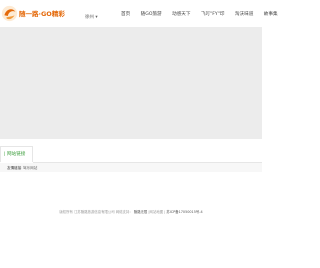 The image size is (320, 268). What do you see at coordinates (199, 14) in the screenshot?
I see `main-nav: 首页 随GO旅游 动感天下 飞叮"FY"印 淘沃味道 故事集` at bounding box center [199, 14].